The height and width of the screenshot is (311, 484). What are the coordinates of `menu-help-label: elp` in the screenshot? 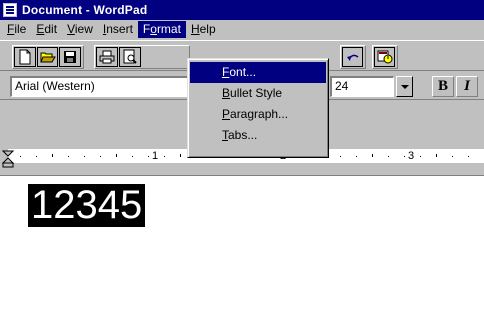 It's located at (207, 29).